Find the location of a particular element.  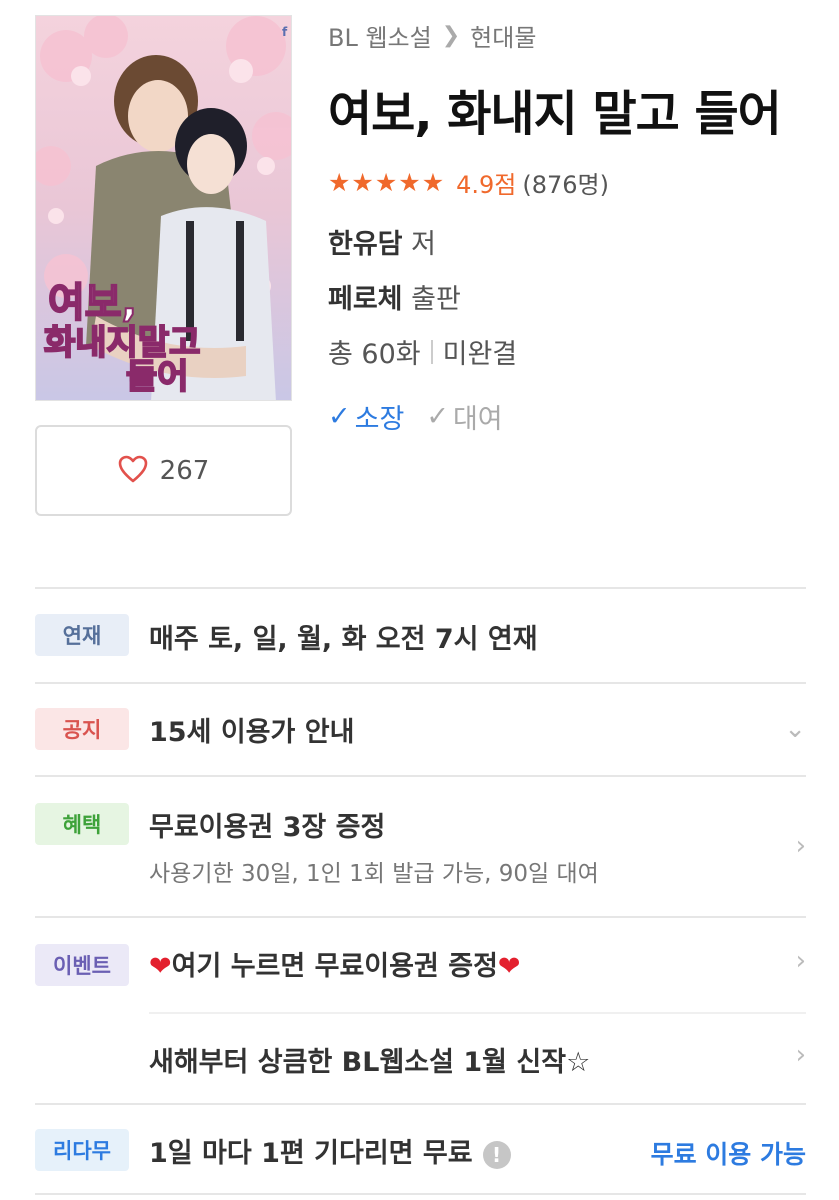

event-row-2: 새해부터 상큼한 BL웹소설 1월 신작☆ › is located at coordinates (420, 1058).